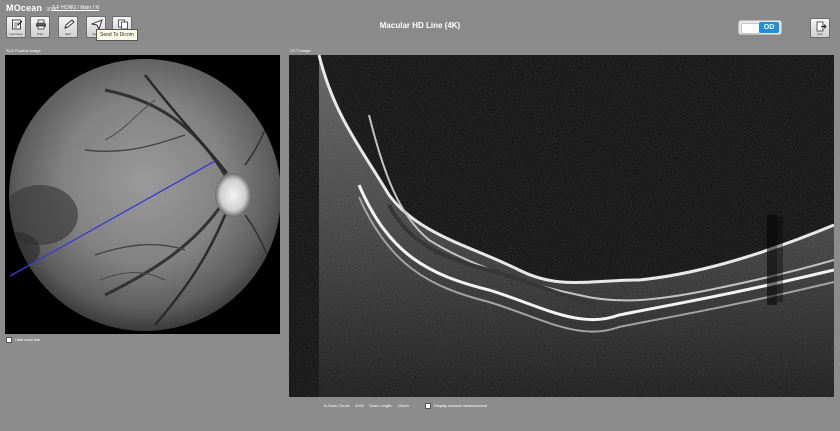  What do you see at coordinates (233, 195) in the screenshot?
I see `optic-disc` at bounding box center [233, 195].